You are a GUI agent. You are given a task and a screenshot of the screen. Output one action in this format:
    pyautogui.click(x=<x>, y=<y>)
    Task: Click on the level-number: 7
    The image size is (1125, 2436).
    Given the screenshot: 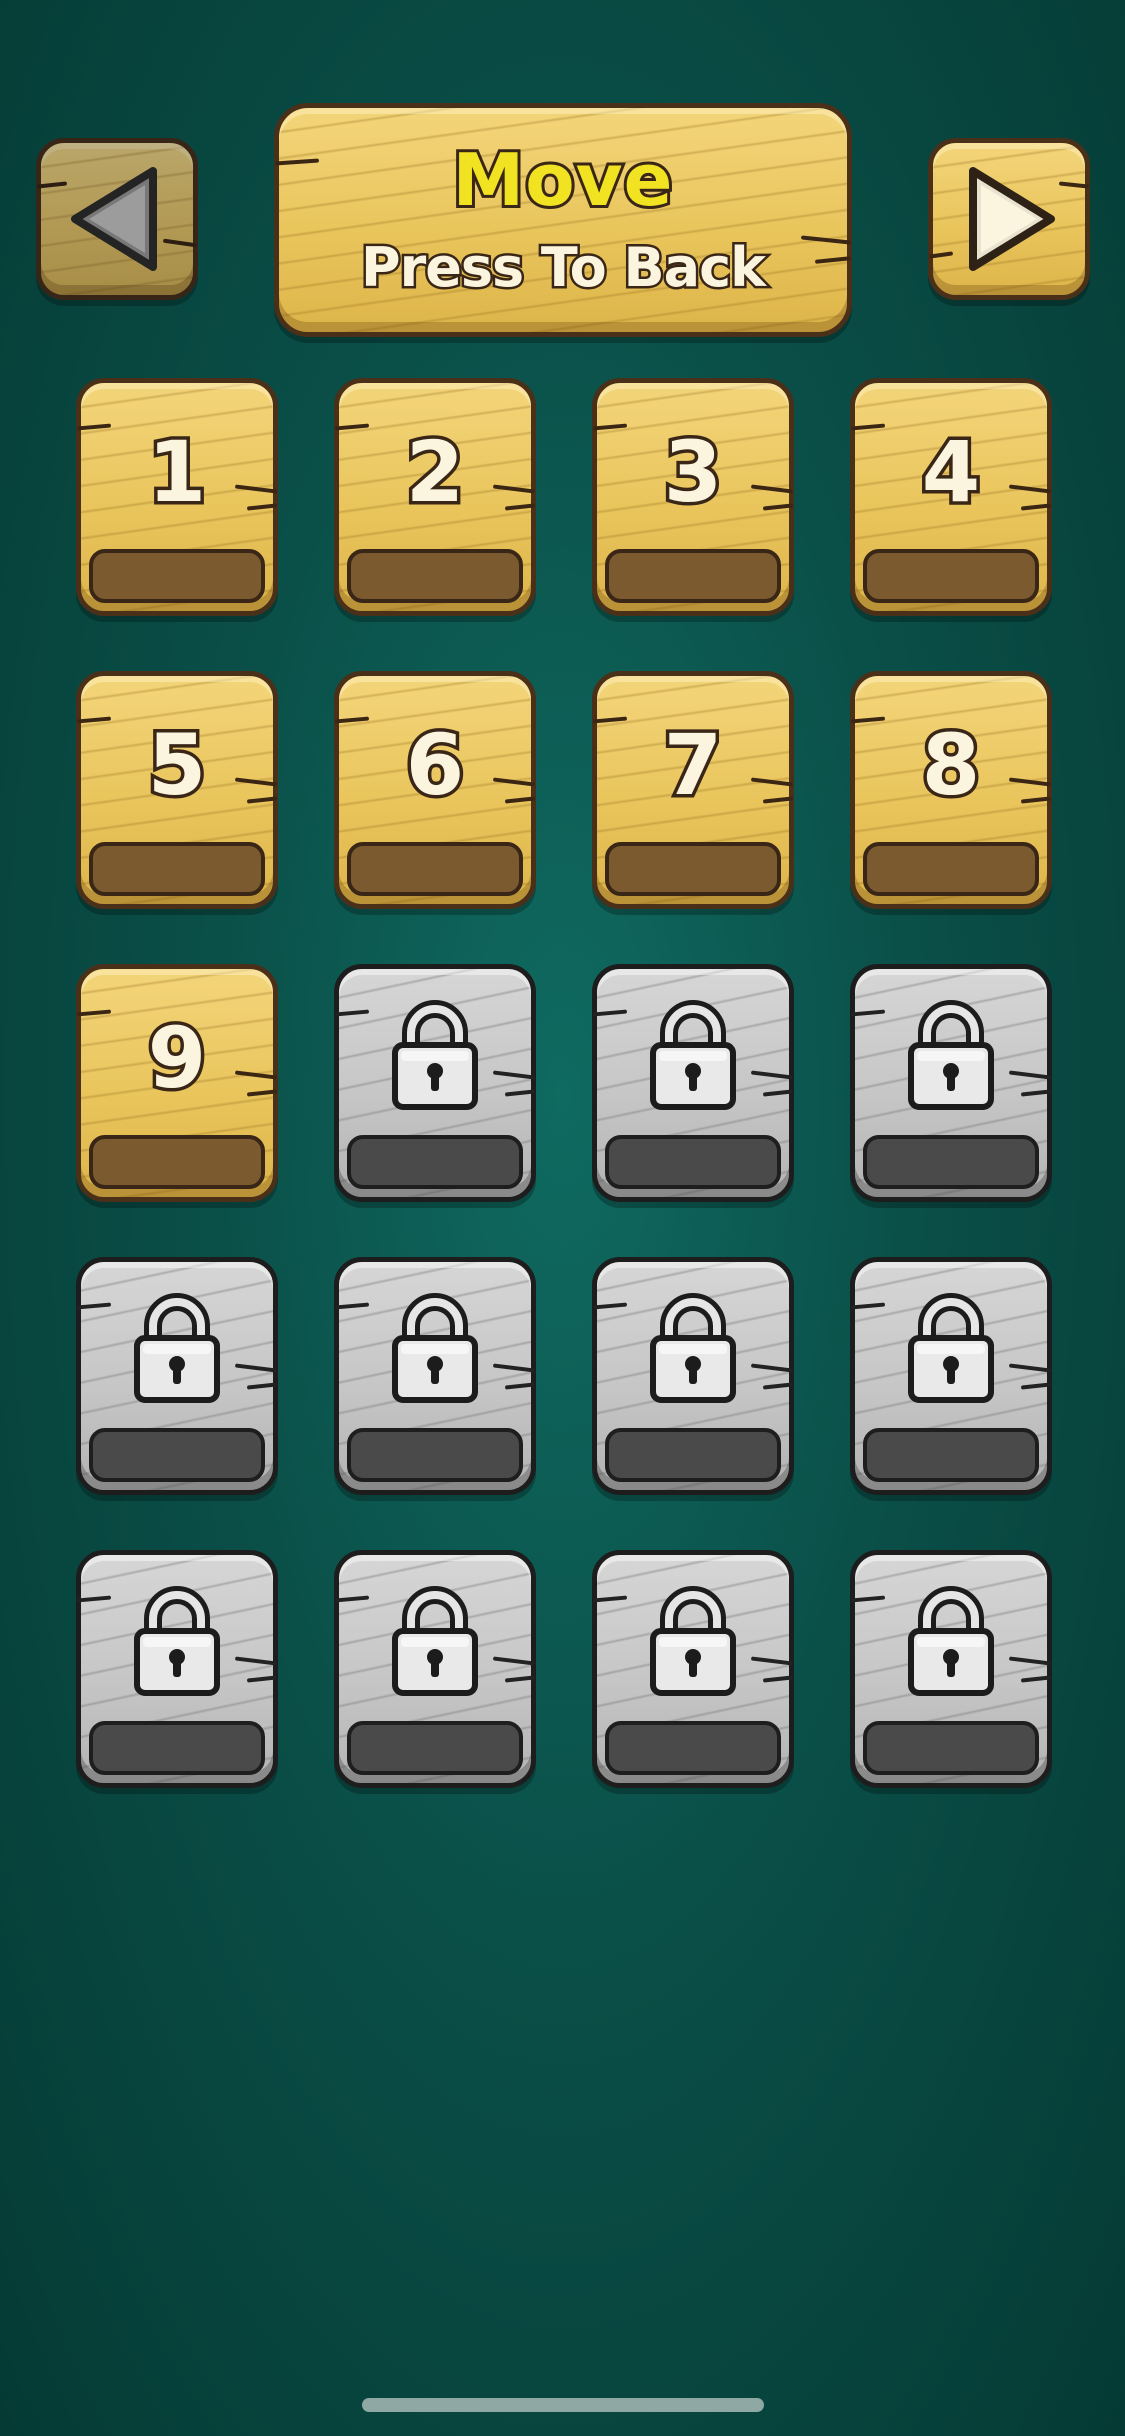 What is the action you would take?
    pyautogui.click(x=692, y=765)
    